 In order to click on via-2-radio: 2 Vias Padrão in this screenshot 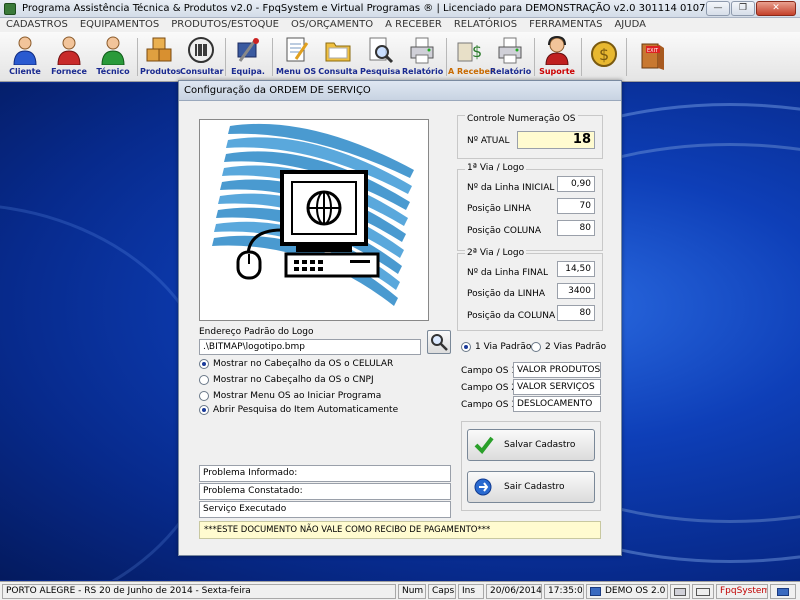, I will do `click(568, 347)`.